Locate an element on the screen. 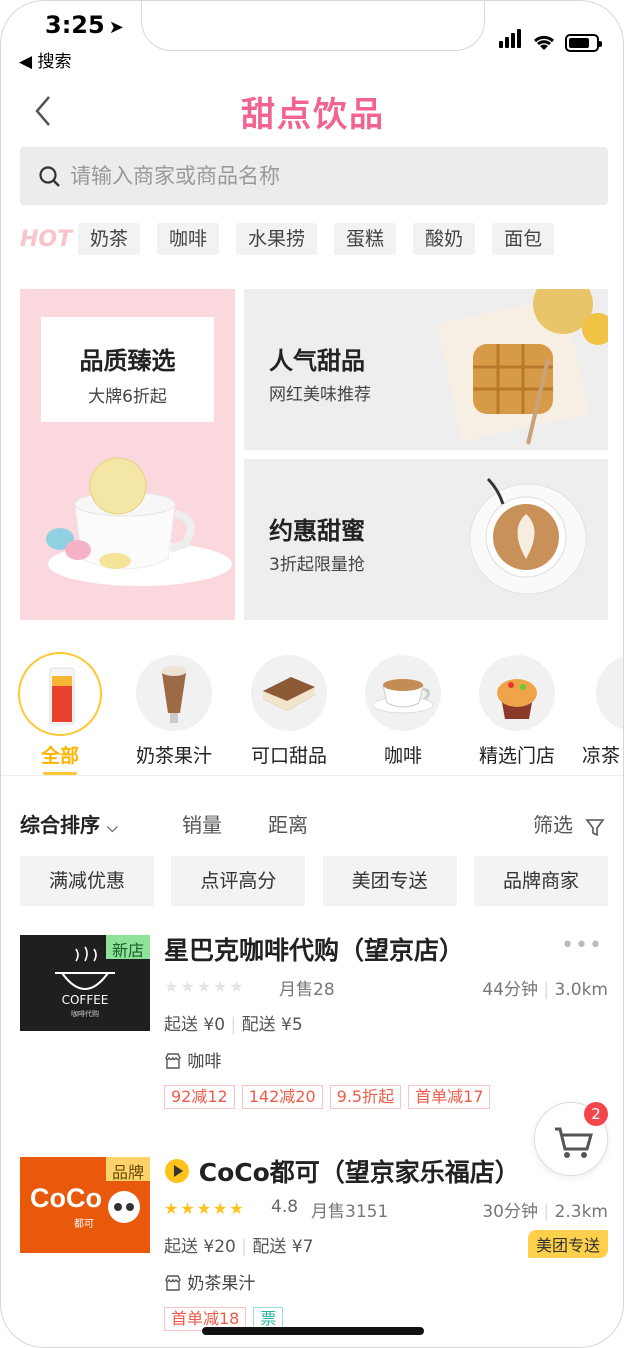 This screenshot has height=1348, width=624. status-icons is located at coordinates (550, 40).